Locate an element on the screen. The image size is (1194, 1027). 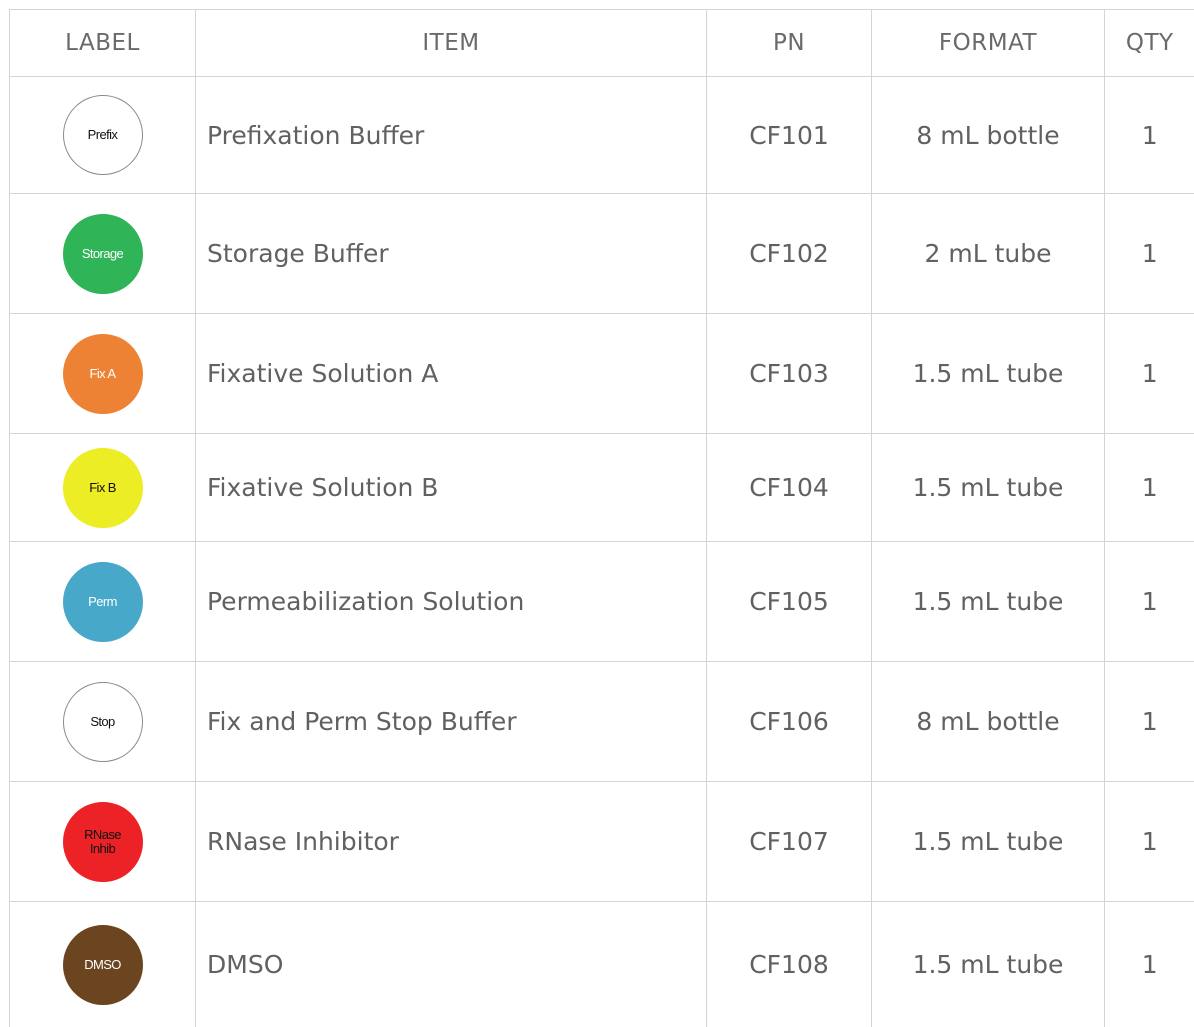
item-cell: RNase Inhibitor is located at coordinates (451, 841).